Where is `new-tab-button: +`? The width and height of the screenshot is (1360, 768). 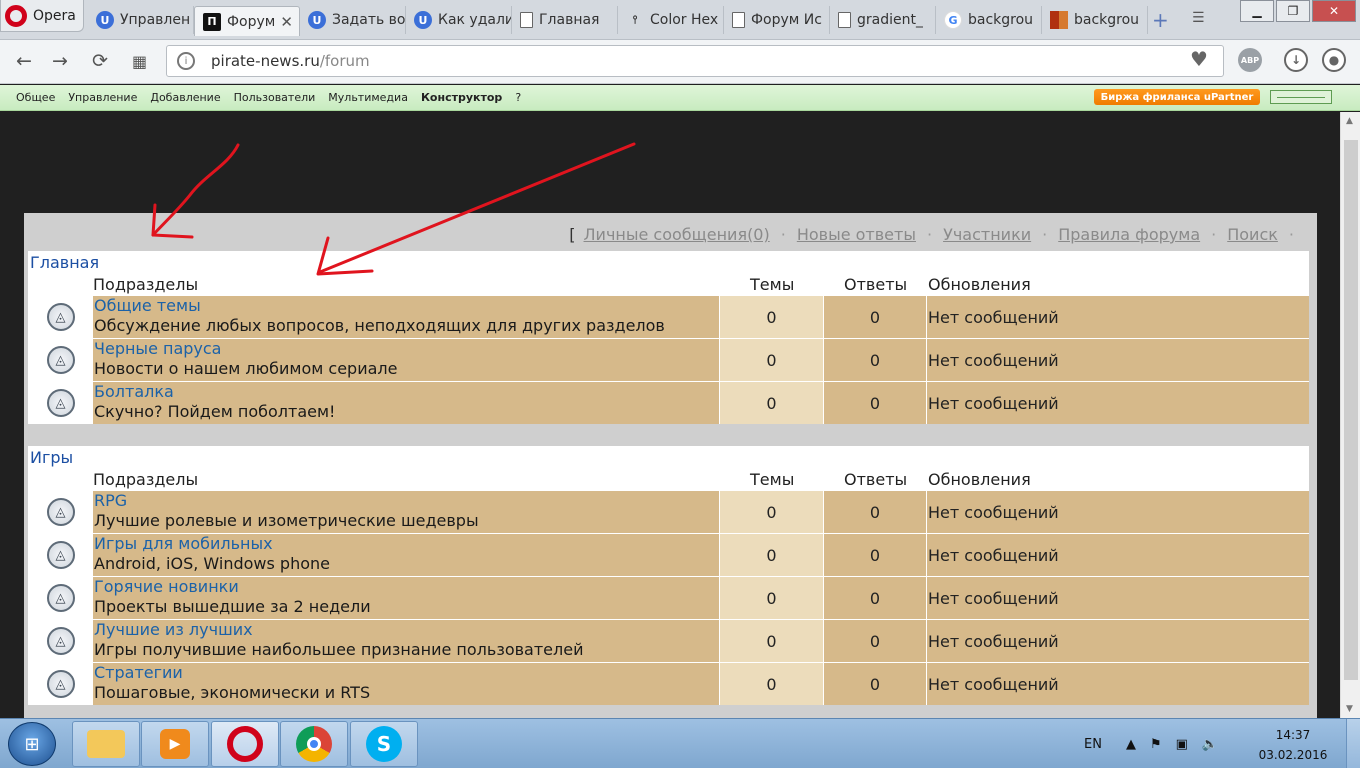
new-tab-button: + is located at coordinates (1160, 20).